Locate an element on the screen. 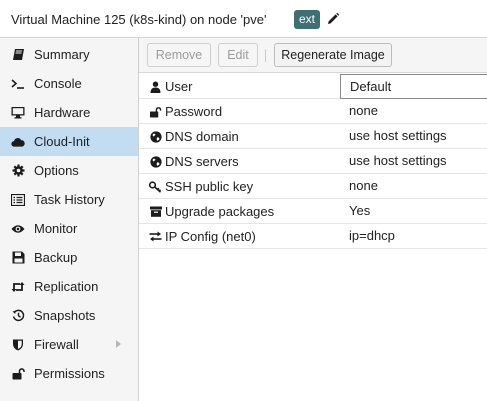  sidebar-item-label: Replication is located at coordinates (66, 286).